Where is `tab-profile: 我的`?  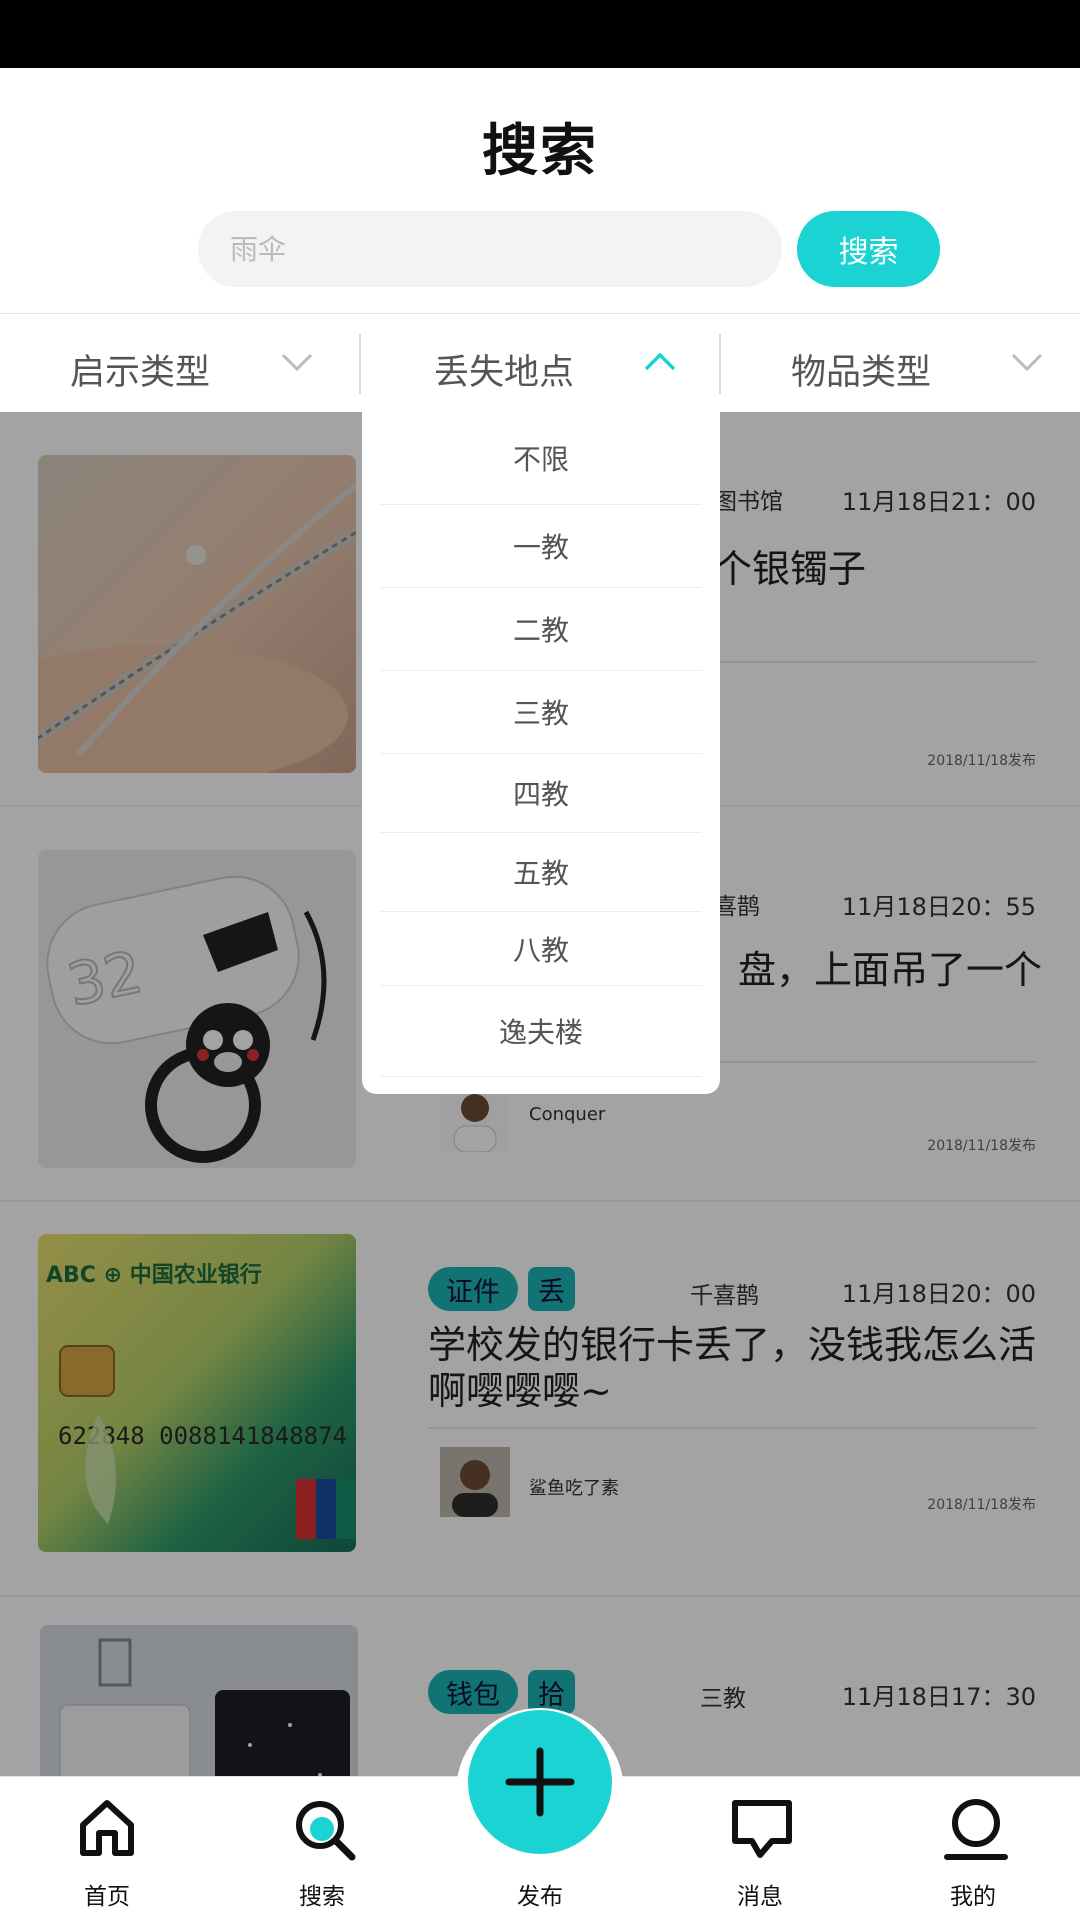 tab-profile: 我的 is located at coordinates (973, 1848).